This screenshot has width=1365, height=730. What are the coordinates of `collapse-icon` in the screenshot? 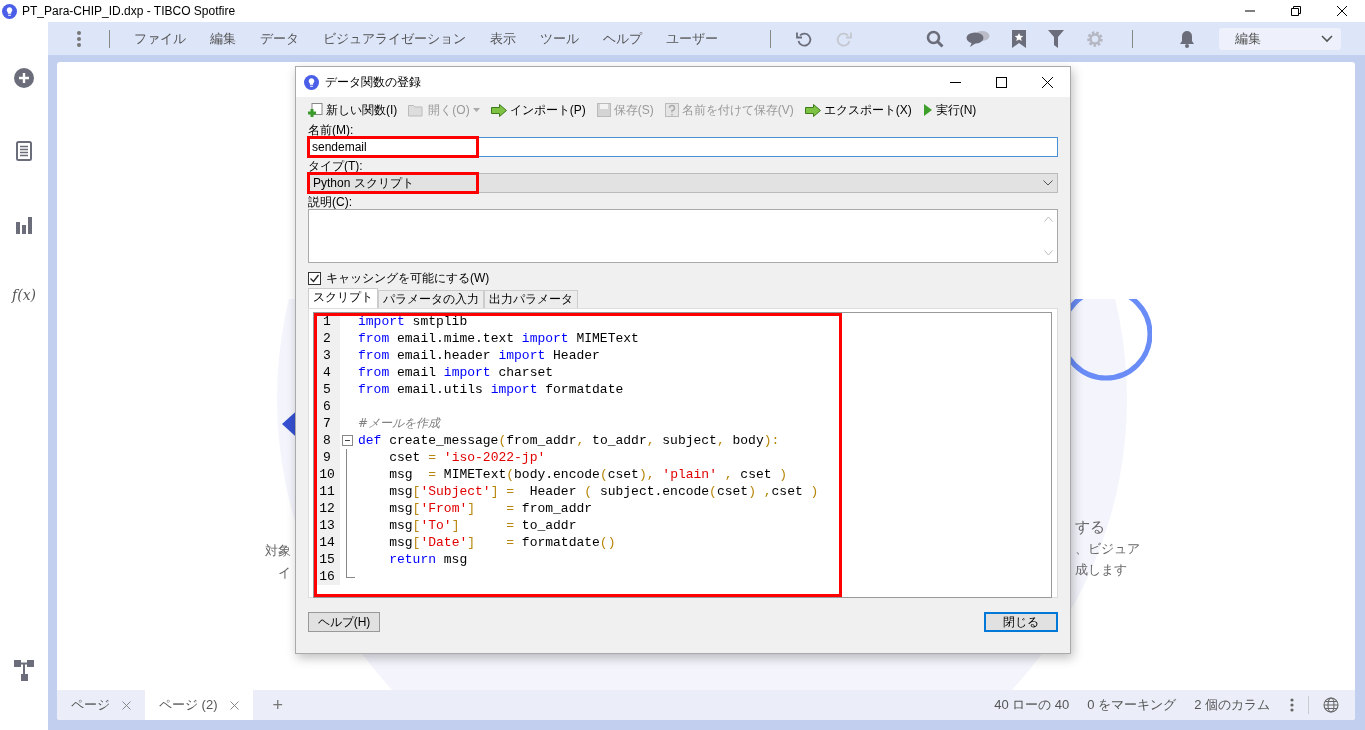 It's located at (347, 440).